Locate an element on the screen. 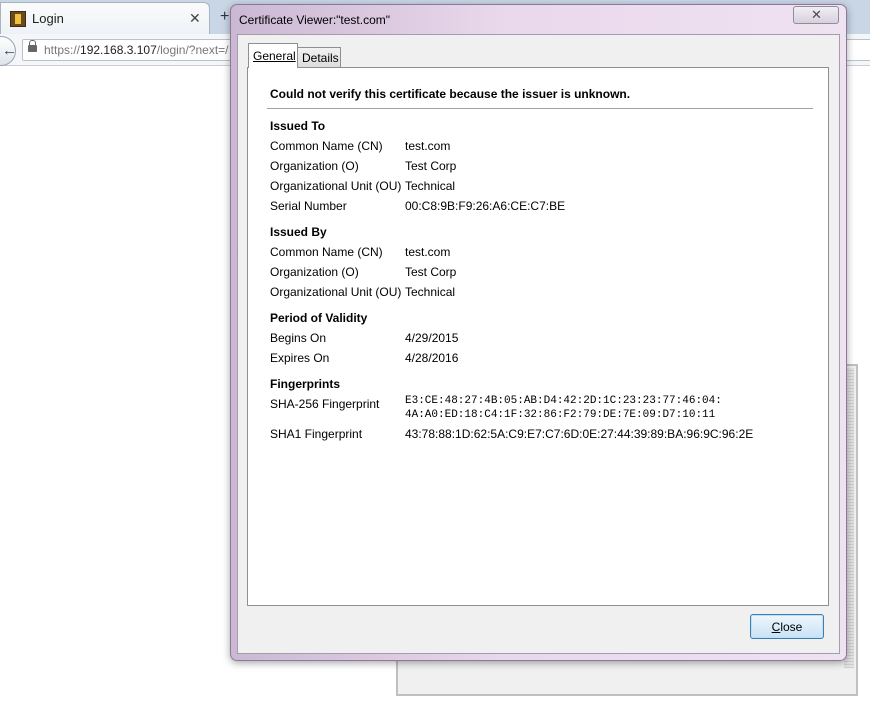 The image size is (870, 706). issued-to-heading: Issued To is located at coordinates (298, 126).